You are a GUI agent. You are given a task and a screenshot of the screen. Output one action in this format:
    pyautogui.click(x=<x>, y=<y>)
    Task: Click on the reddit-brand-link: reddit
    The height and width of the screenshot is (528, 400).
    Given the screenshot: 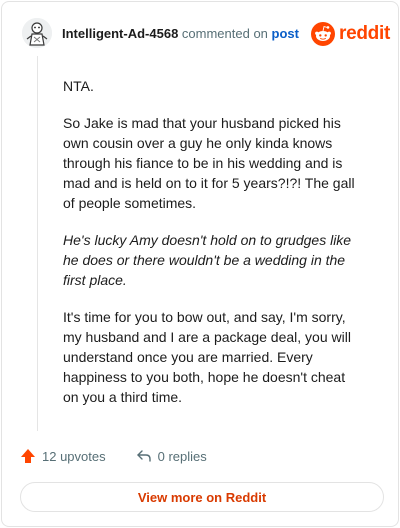 What is the action you would take?
    pyautogui.click(x=350, y=34)
    